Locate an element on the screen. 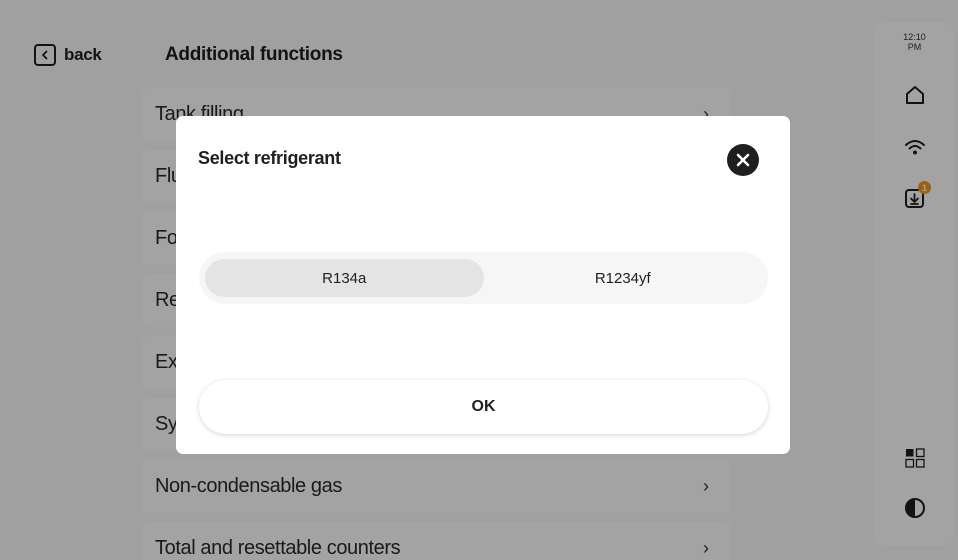 The image size is (958, 560). dialog-title: Select refrigerant is located at coordinates (269, 158).